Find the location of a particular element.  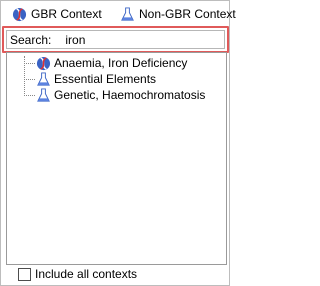

non-gbr-context-button: Non-GBR Context is located at coordinates (178, 14).